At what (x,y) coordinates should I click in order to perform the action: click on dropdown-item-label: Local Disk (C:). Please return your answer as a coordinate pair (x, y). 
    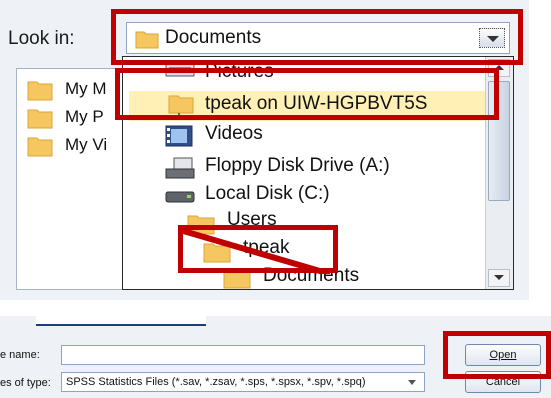
    Looking at the image, I should click on (267, 193).